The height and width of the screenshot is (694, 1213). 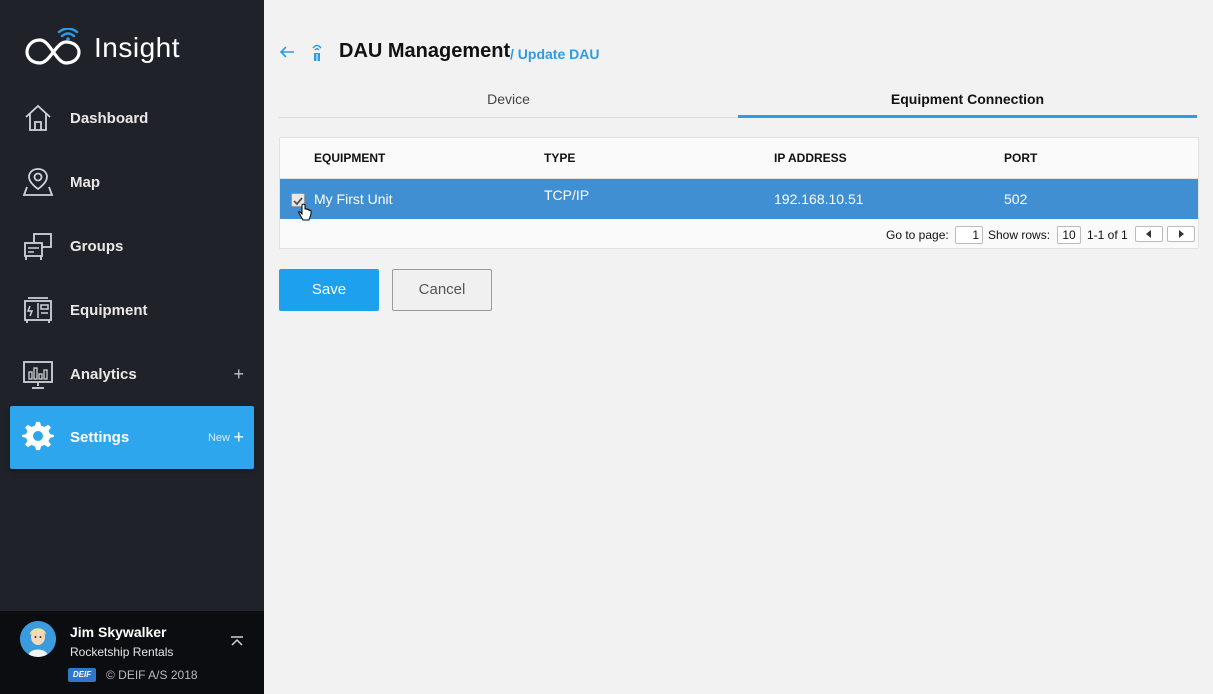 What do you see at coordinates (425, 51) in the screenshot?
I see `page-title: DAU Management` at bounding box center [425, 51].